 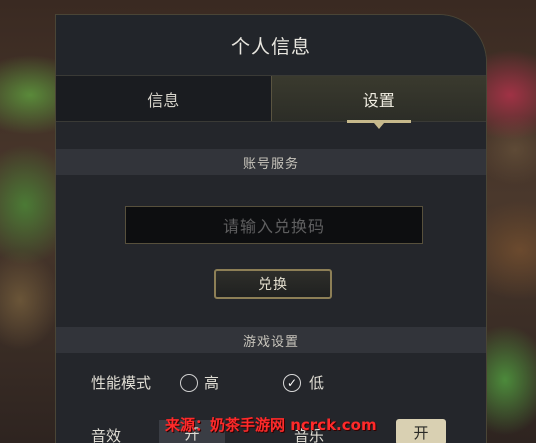 I want to click on section-account-title: 账号服务, so click(x=270, y=164).